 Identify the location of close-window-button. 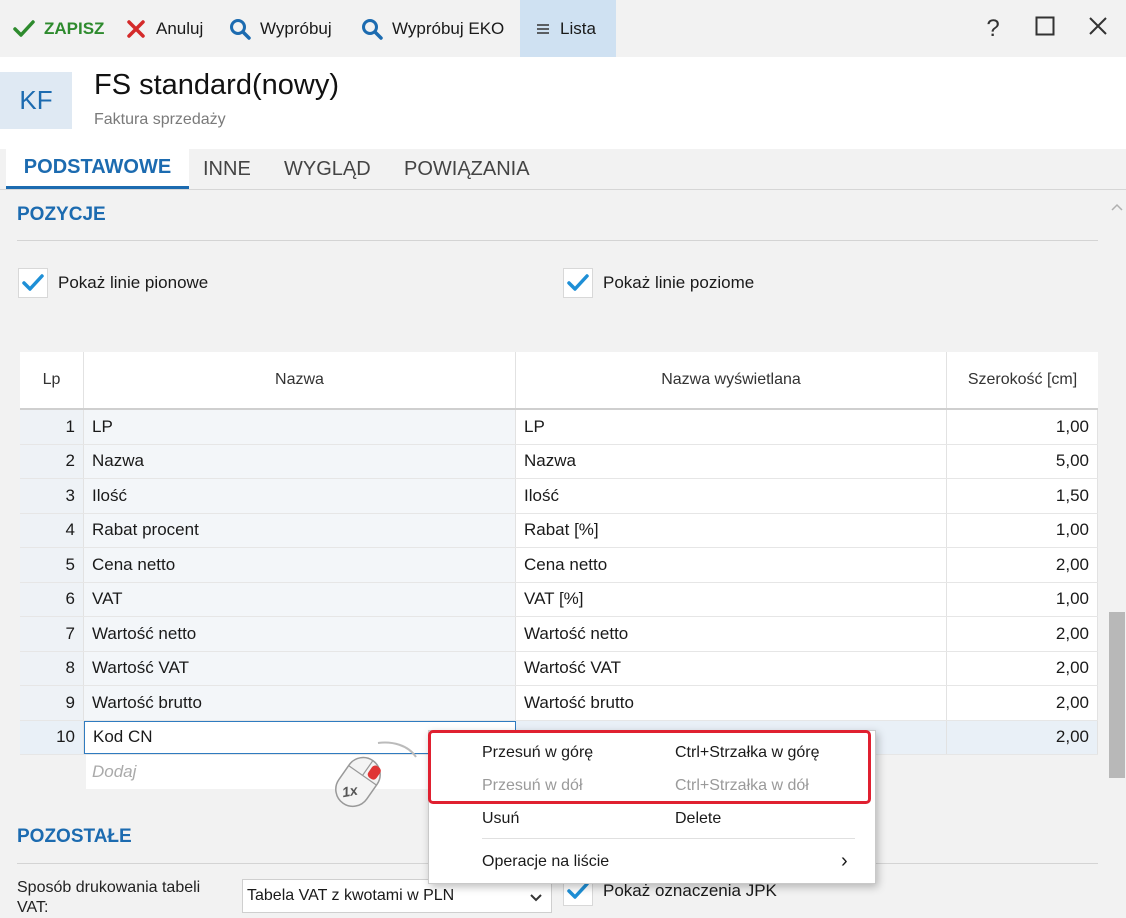
(1098, 28).